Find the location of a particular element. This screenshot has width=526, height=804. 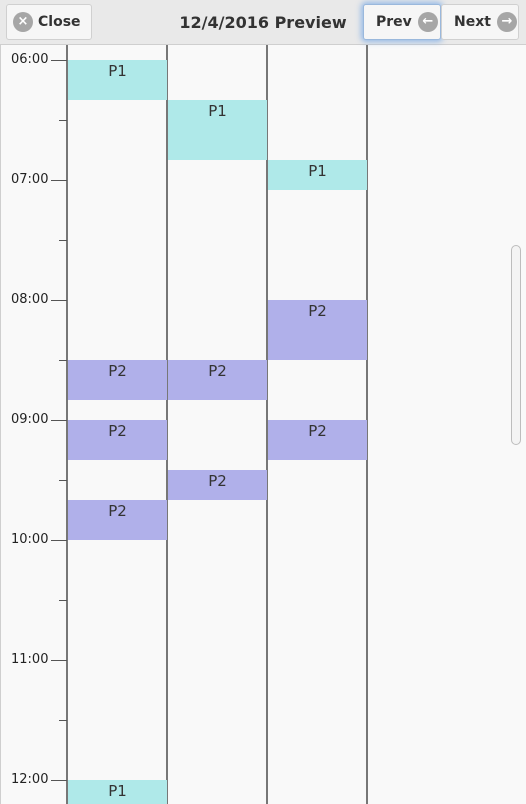

next-button-label: Next is located at coordinates (472, 22).